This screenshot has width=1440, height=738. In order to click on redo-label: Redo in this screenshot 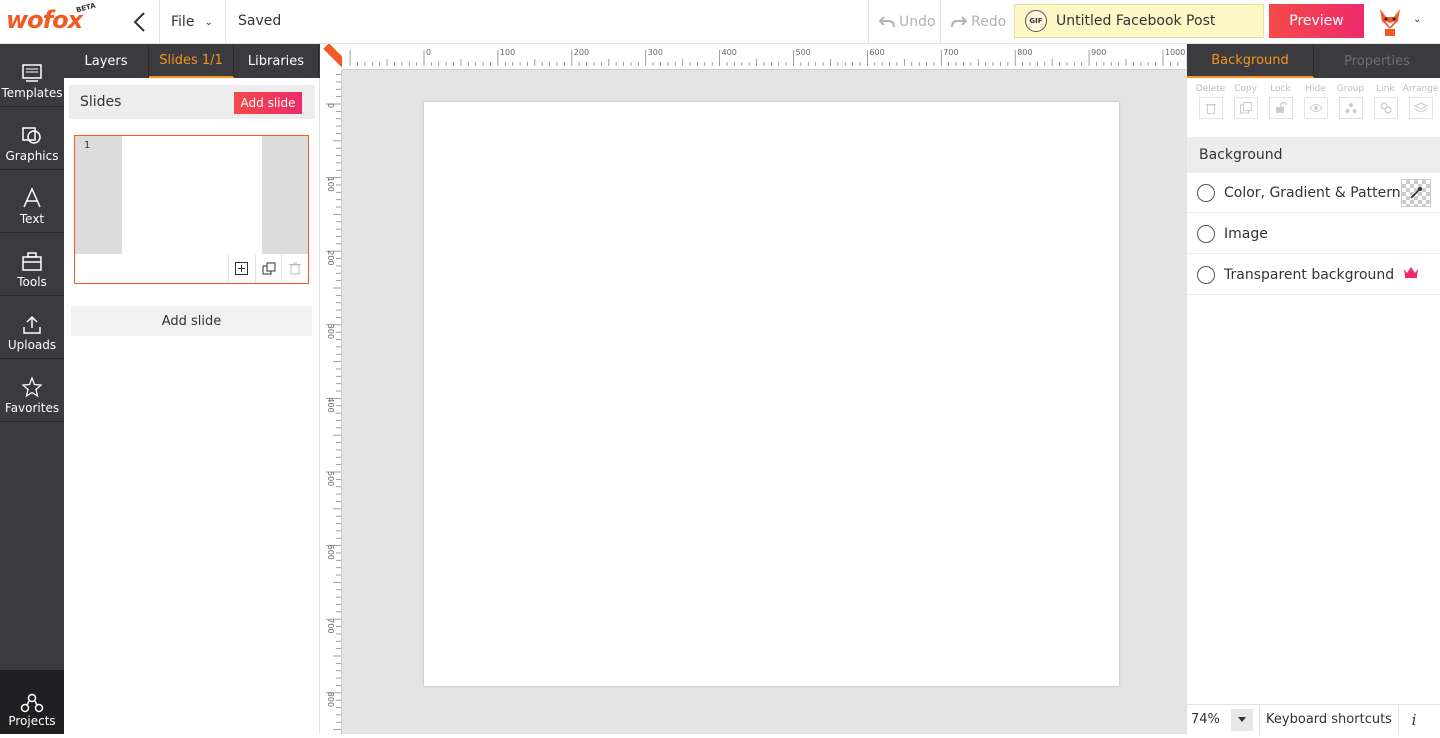, I will do `click(989, 22)`.